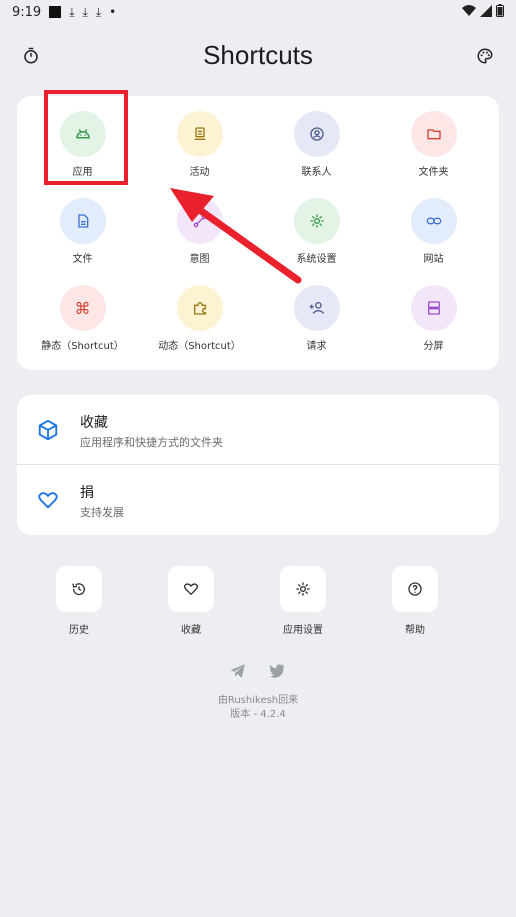  What do you see at coordinates (94, 423) in the screenshot?
I see `list-item-title: 收藏` at bounding box center [94, 423].